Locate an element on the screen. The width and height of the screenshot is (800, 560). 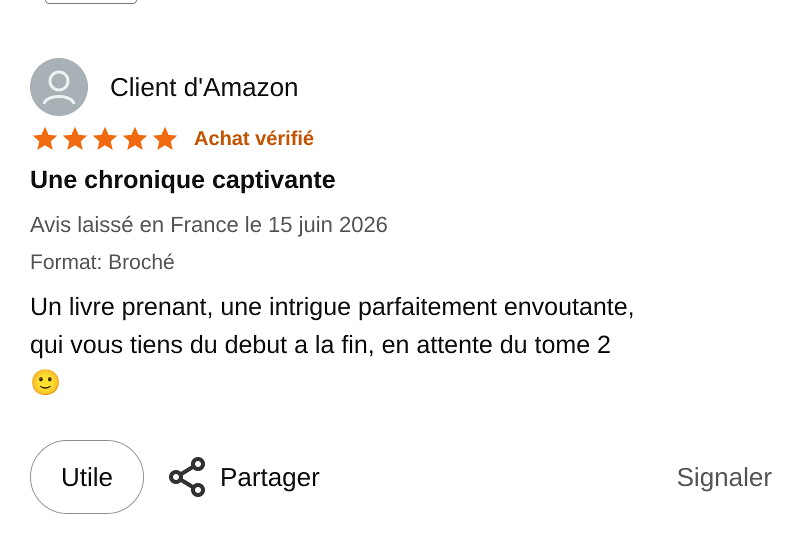
avatar-icon is located at coordinates (59, 87).